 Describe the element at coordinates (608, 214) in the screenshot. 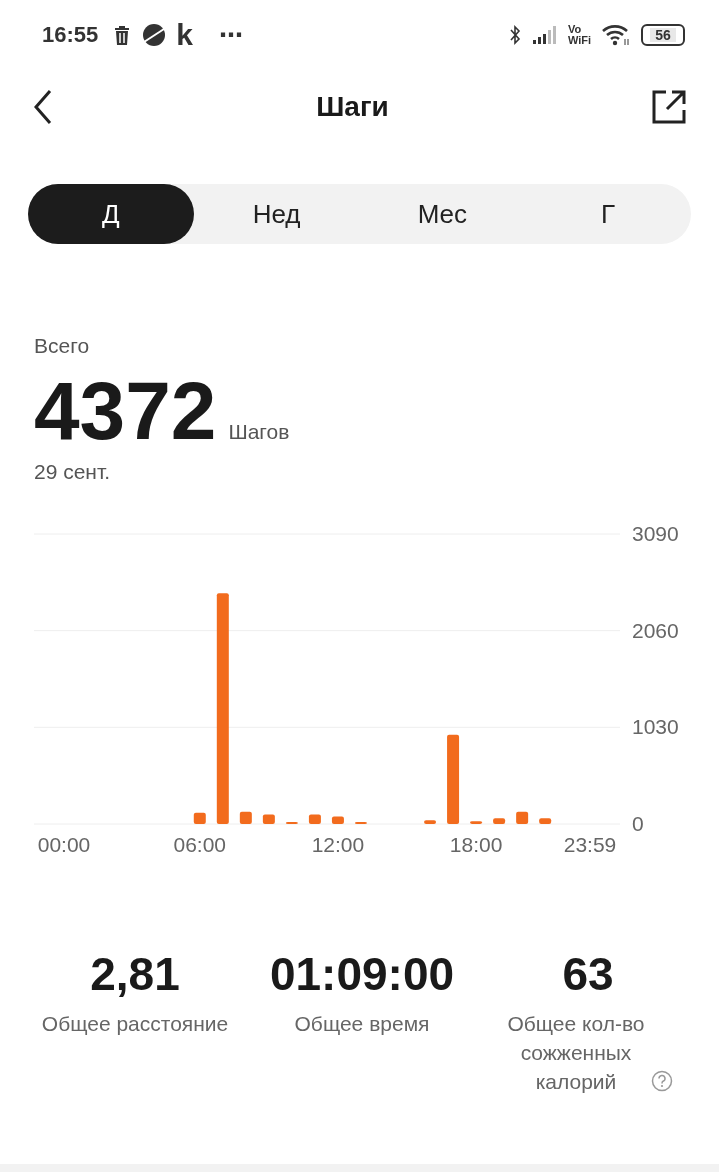

I see `period-tab: Г` at that location.